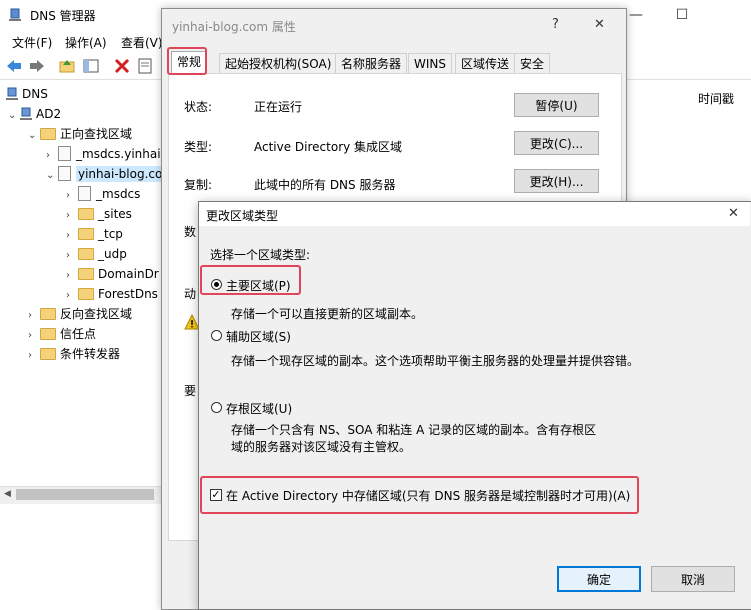  What do you see at coordinates (258, 336) in the screenshot?
I see `secondary-zone-label: 辅助区域(S)` at bounding box center [258, 336].